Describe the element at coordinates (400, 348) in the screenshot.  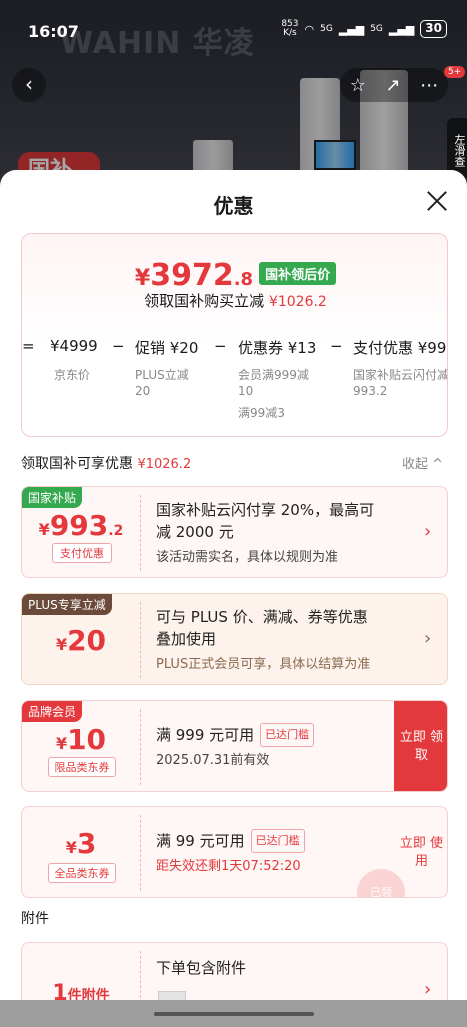
I see `calc-value: 支付优惠 ¥99` at that location.